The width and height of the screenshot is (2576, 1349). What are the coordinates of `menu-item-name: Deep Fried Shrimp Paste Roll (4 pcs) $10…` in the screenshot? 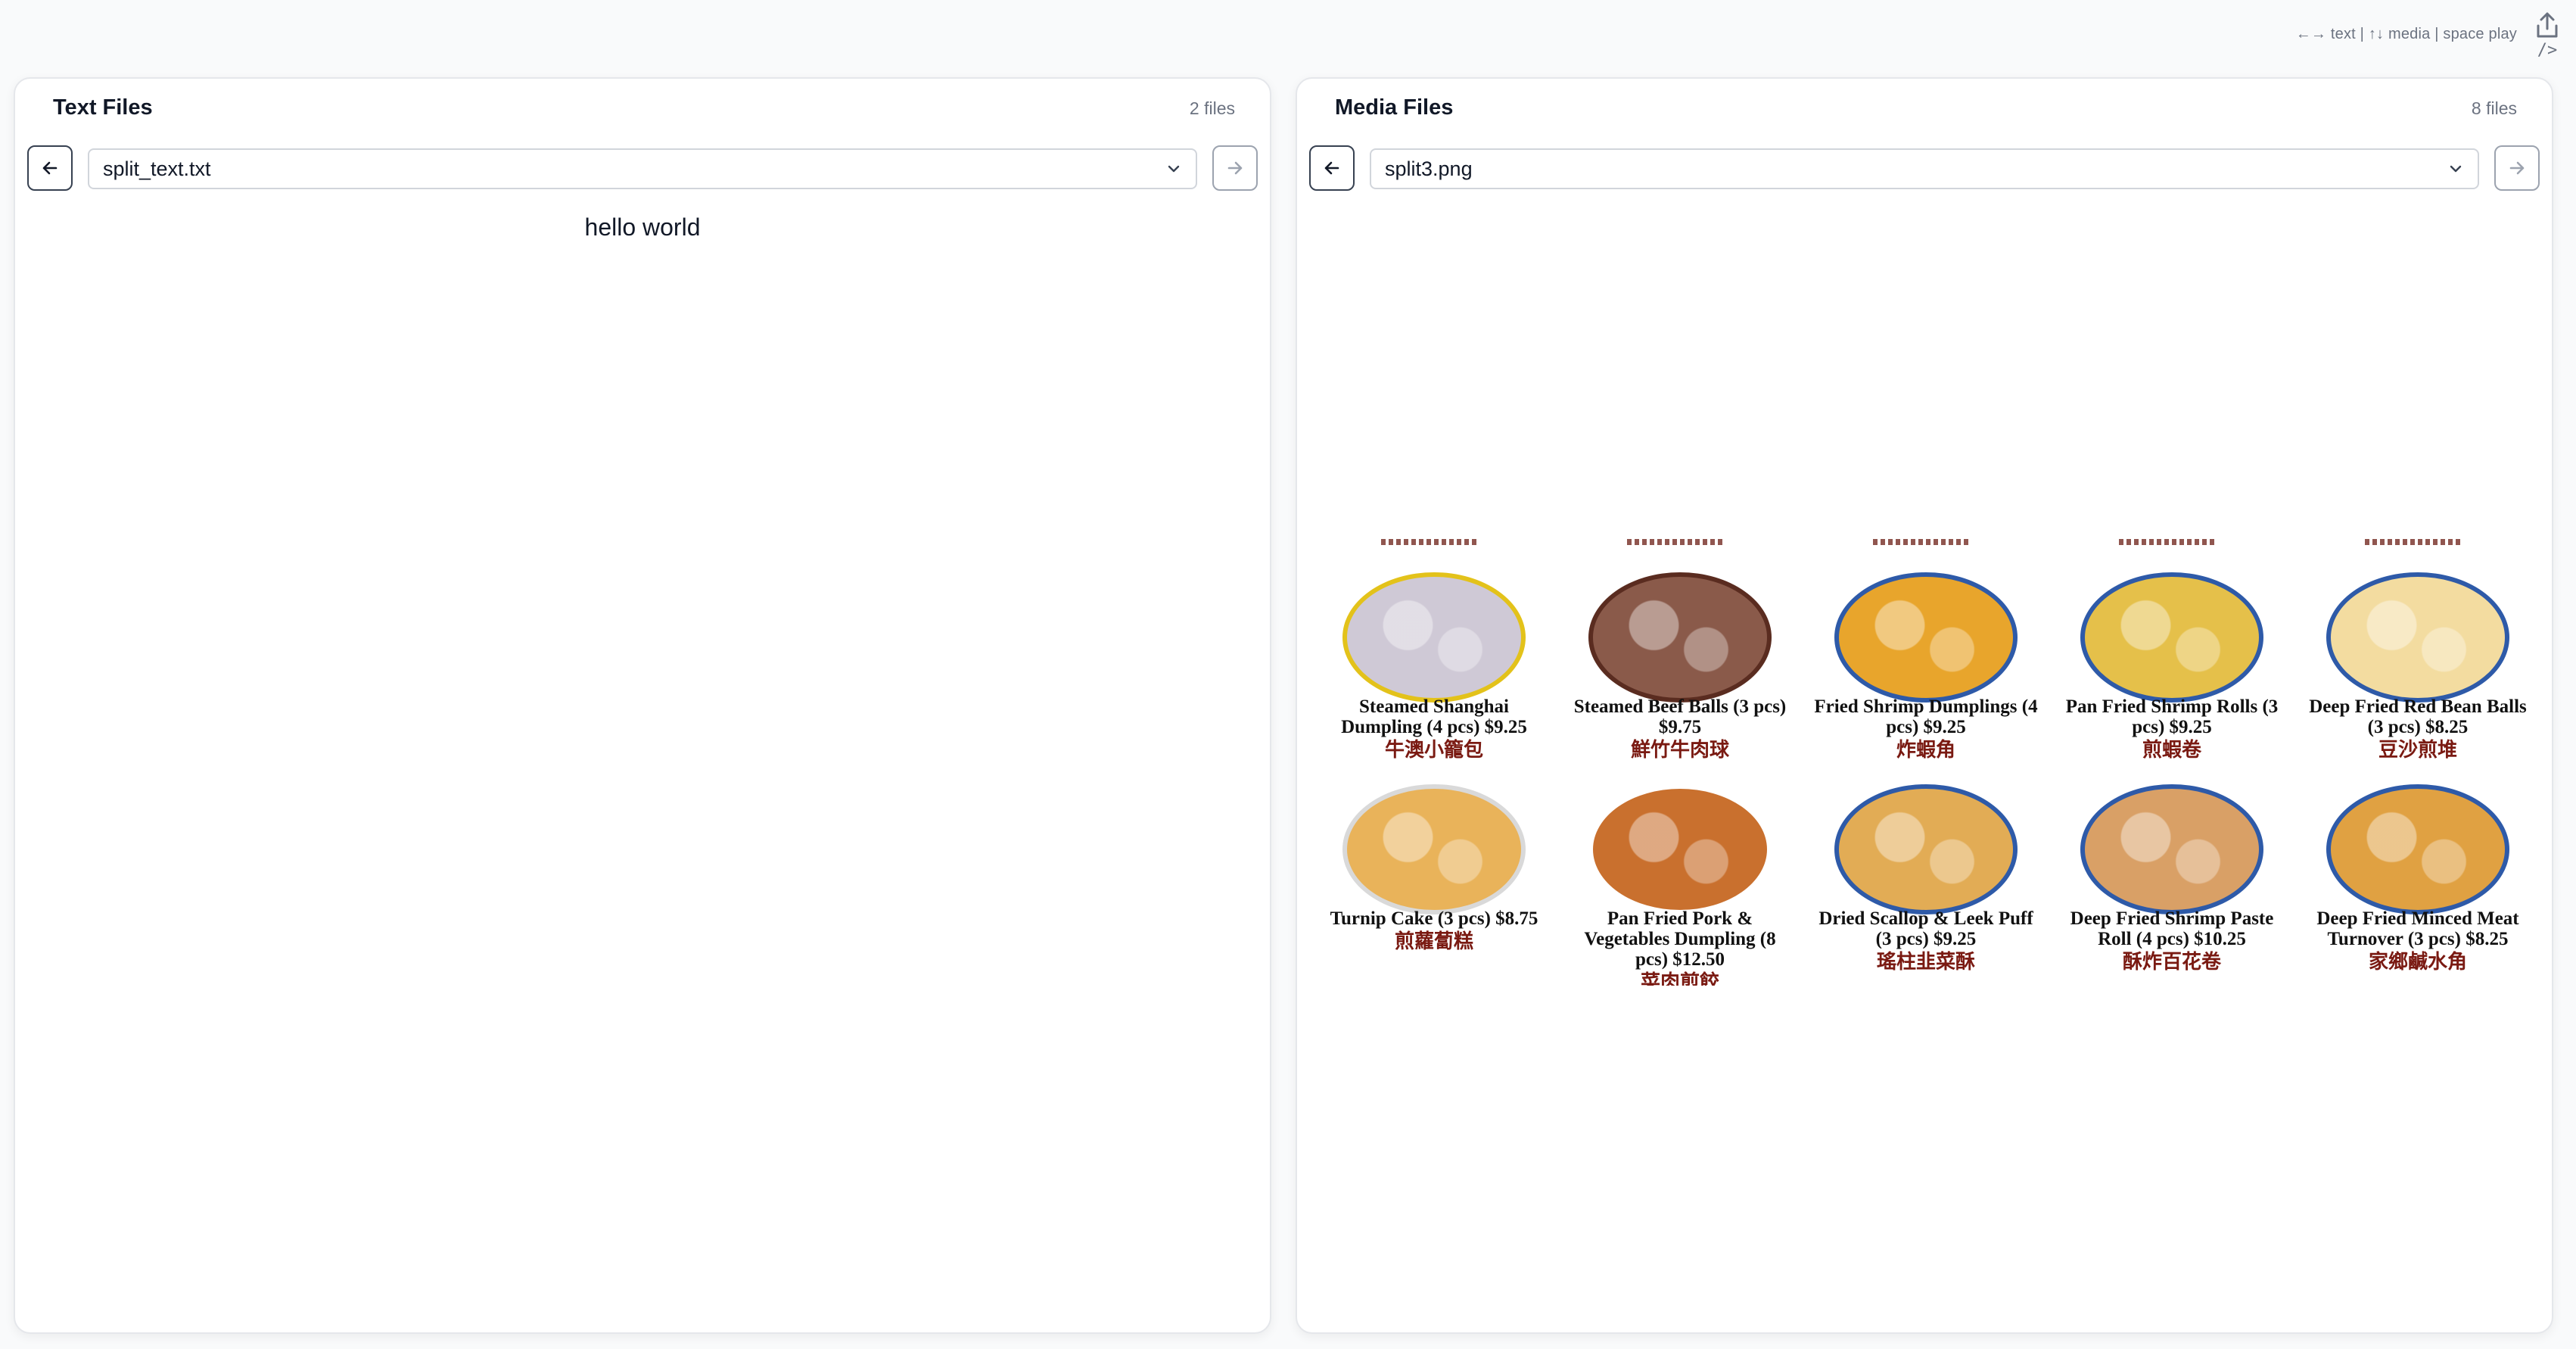 It's located at (2171, 941).